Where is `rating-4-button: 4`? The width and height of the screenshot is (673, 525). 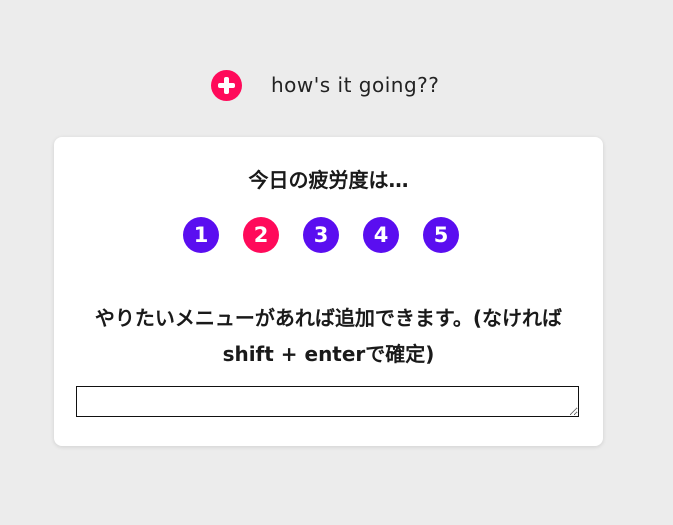
rating-4-button: 4 is located at coordinates (381, 235).